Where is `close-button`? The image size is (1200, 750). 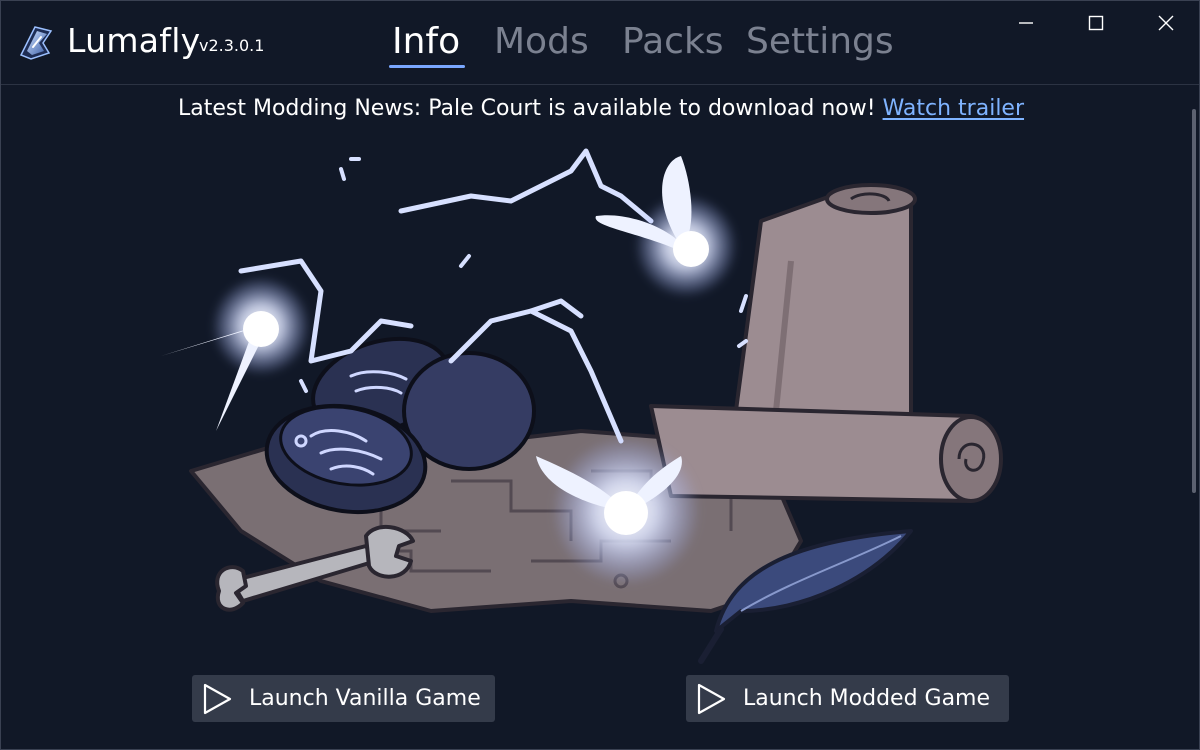 close-button is located at coordinates (1165, 23).